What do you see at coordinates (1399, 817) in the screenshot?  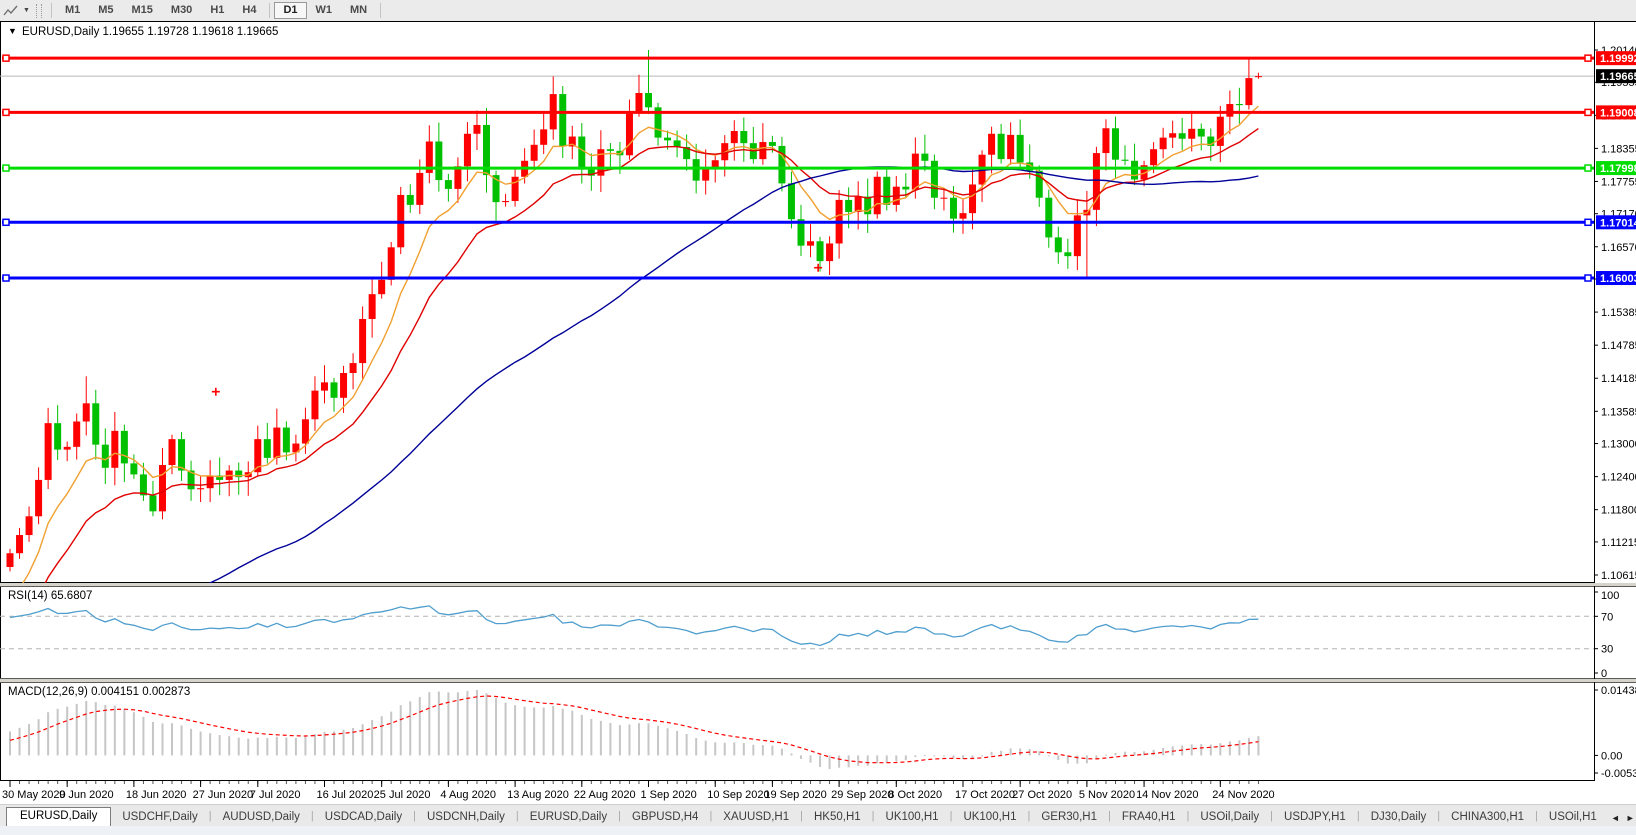 I see `chart-tab-dj30-daily: DJ30,Daily` at bounding box center [1399, 817].